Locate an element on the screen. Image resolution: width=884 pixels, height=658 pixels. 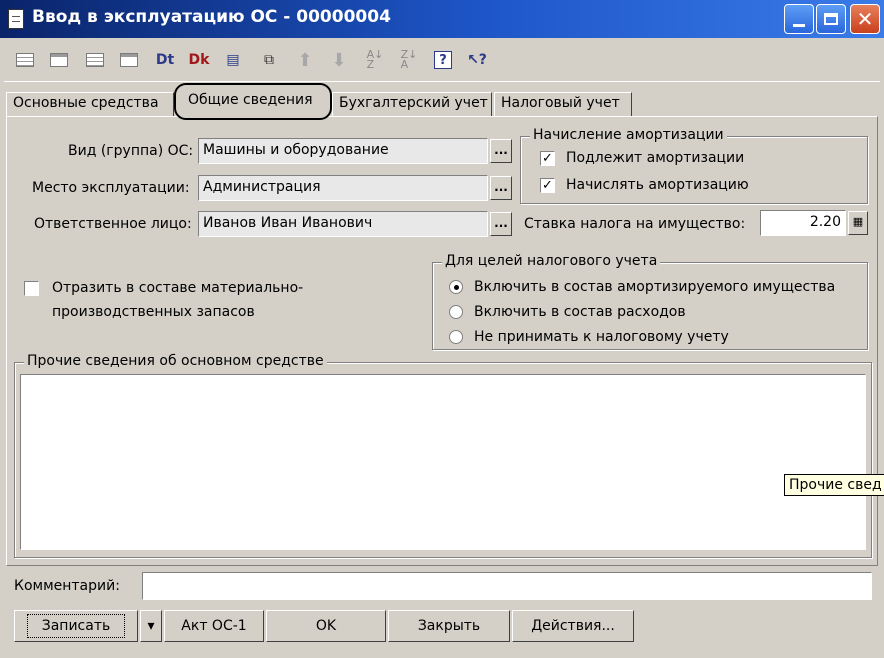
sheet-icon is located at coordinates (25, 60).